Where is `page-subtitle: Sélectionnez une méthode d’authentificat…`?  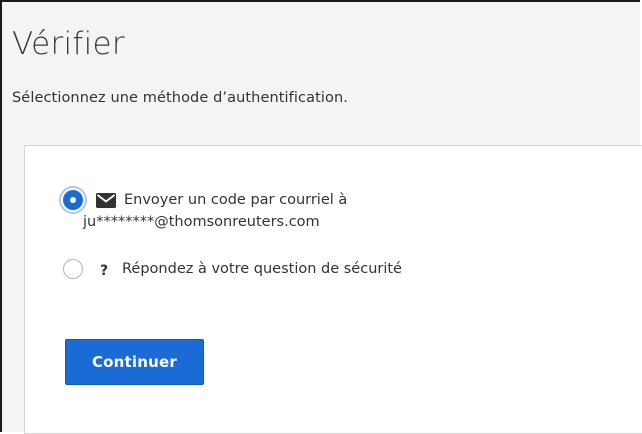
page-subtitle: Sélectionnez une méthode d’authentificat… is located at coordinates (180, 98).